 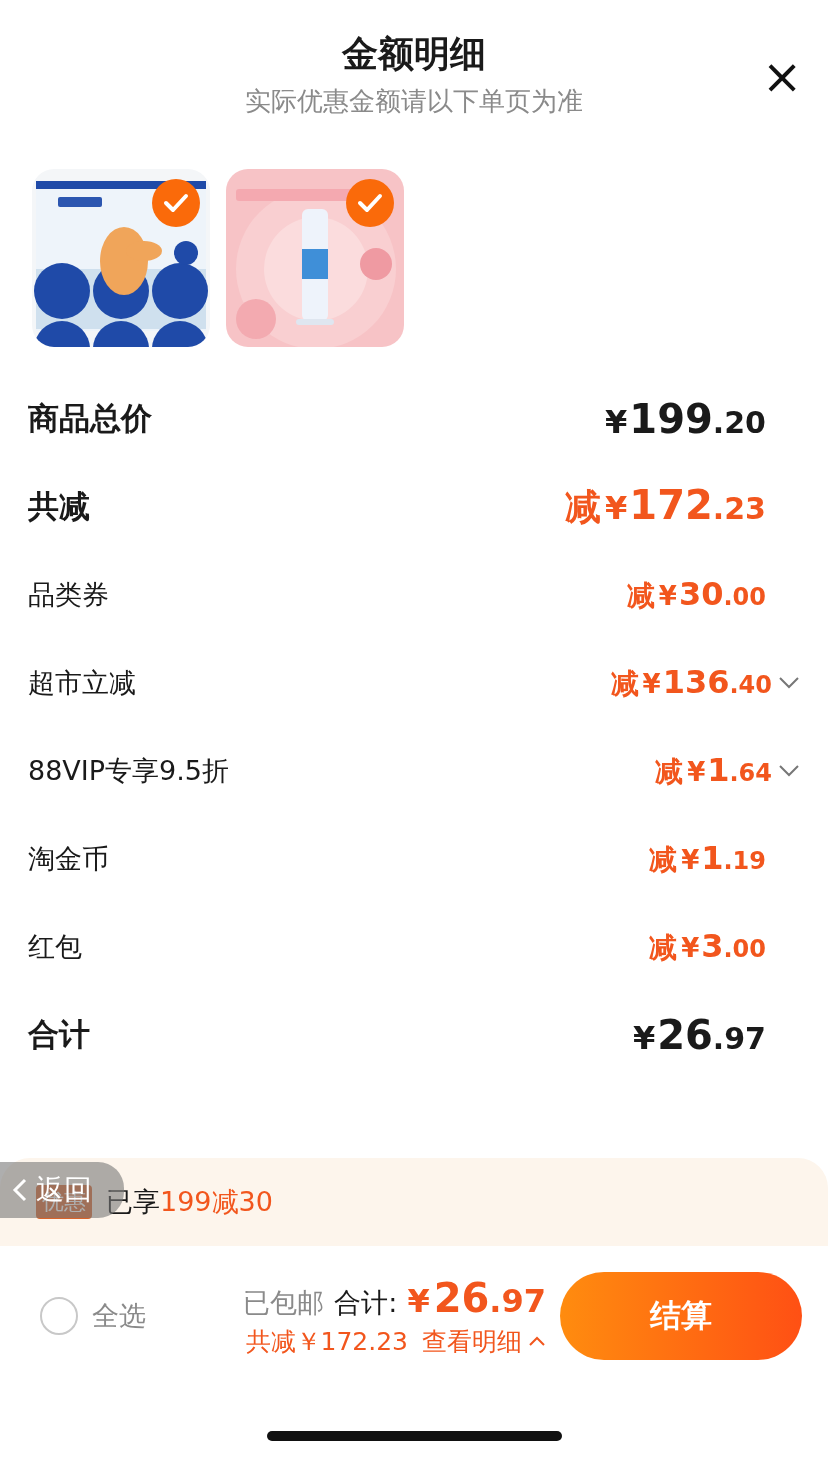 I want to click on chevron-up-icon, so click(x=537, y=1341).